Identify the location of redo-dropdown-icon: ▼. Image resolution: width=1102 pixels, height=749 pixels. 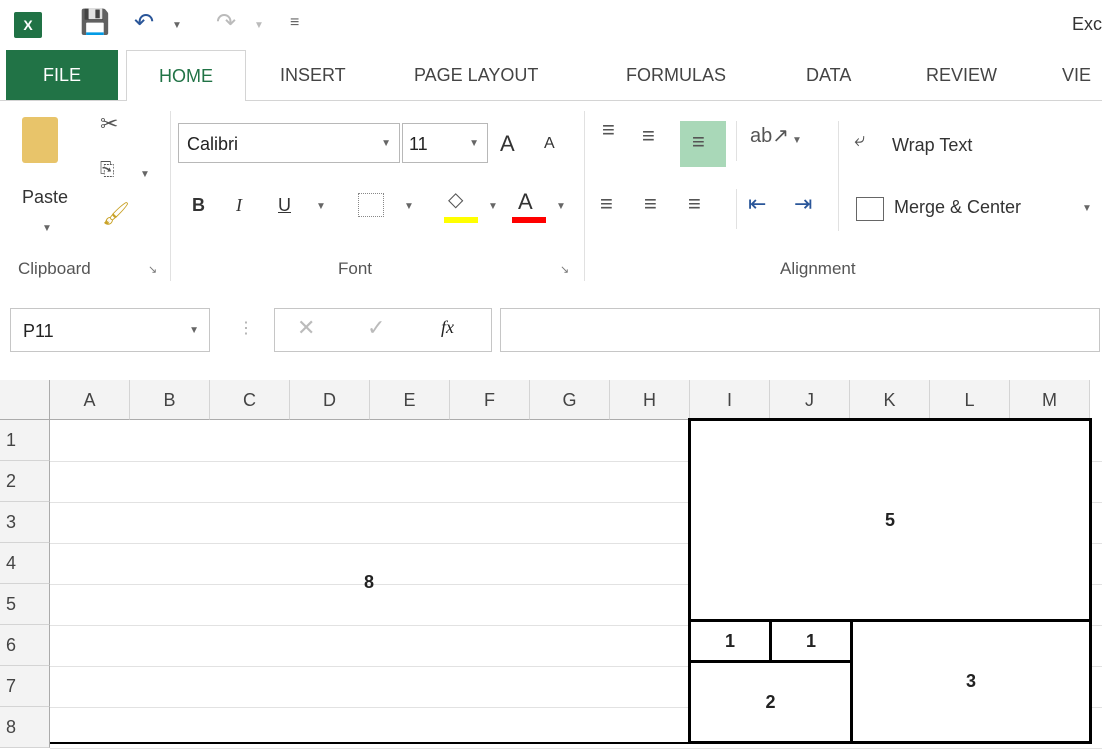
(259, 25).